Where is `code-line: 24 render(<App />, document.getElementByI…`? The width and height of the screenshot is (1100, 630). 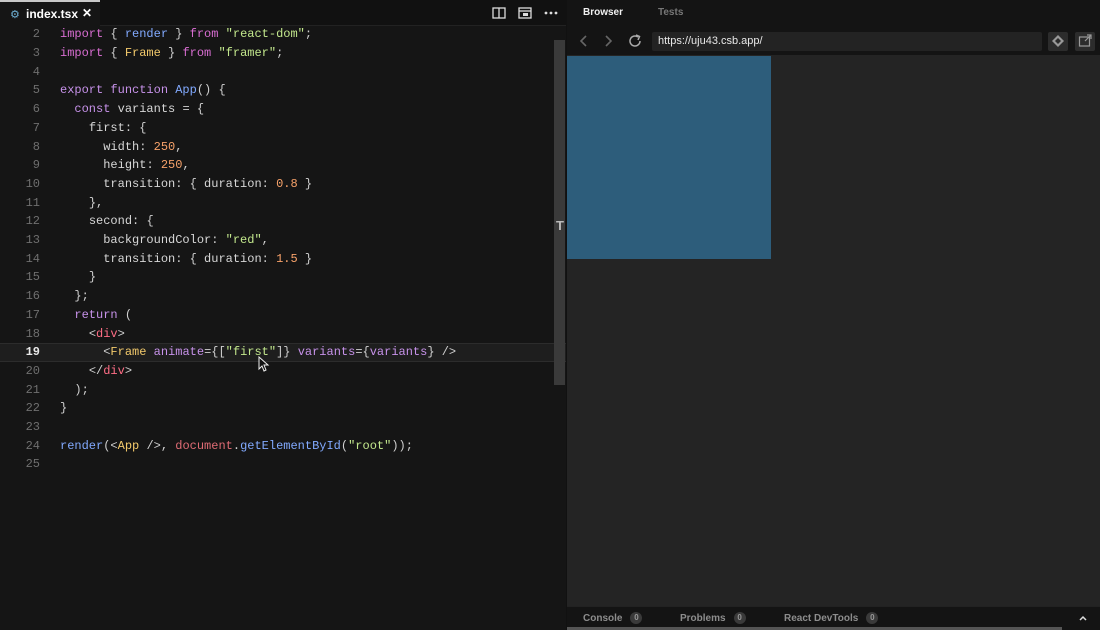 code-line: 24 render(<App />, document.getElementByI… is located at coordinates (283, 445).